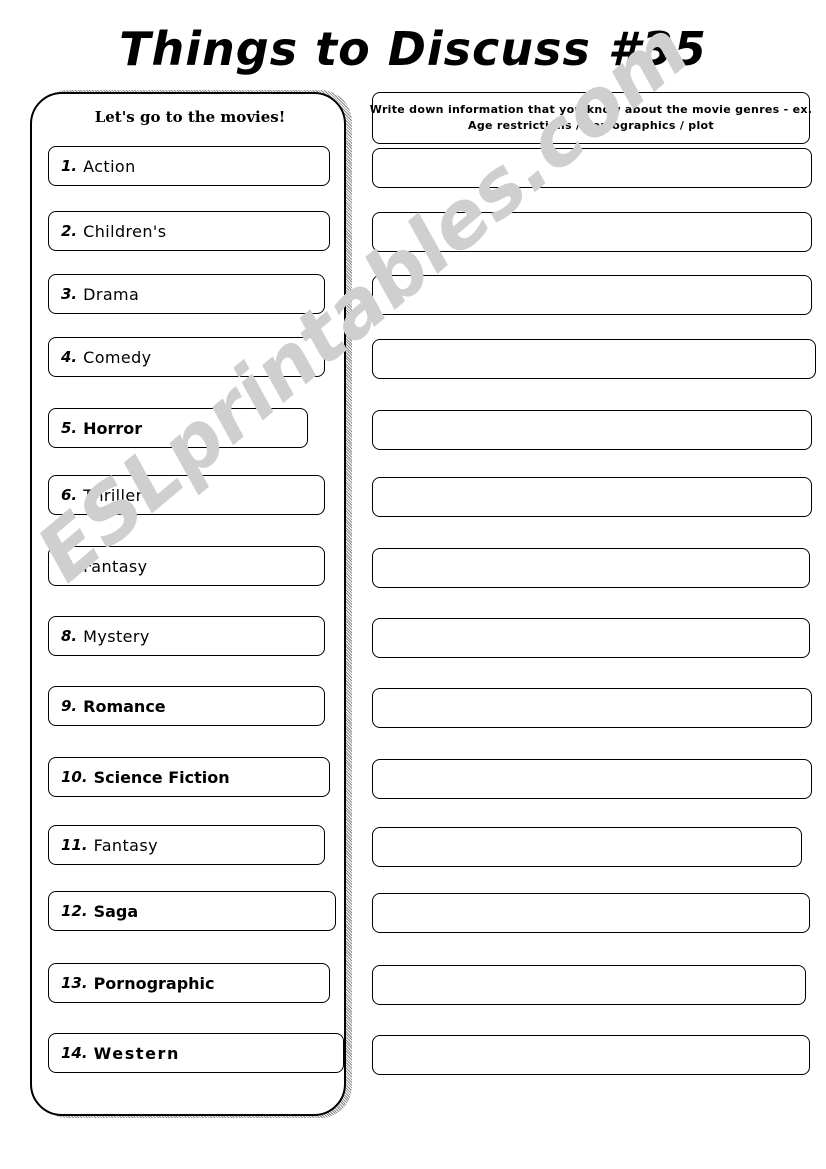 The width and height of the screenshot is (826, 1169). What do you see at coordinates (74, 983) in the screenshot?
I see `genre-number: 13.` at bounding box center [74, 983].